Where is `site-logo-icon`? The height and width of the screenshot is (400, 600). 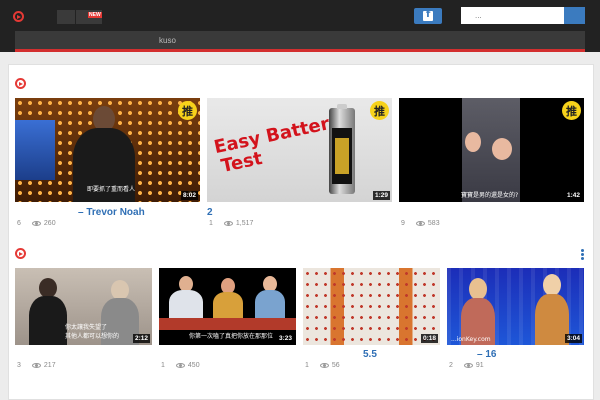
site-logo-icon is located at coordinates (18, 16).